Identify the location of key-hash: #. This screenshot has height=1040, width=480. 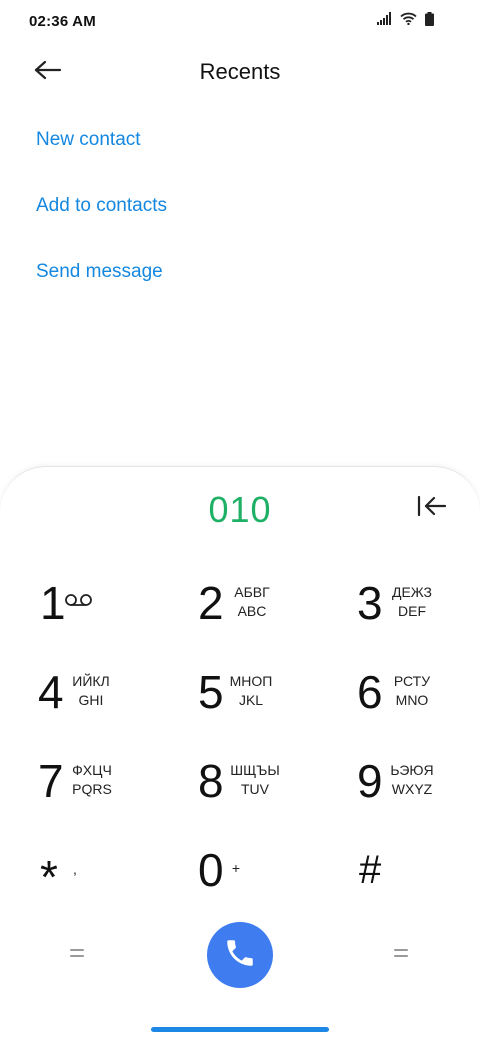
(419, 877).